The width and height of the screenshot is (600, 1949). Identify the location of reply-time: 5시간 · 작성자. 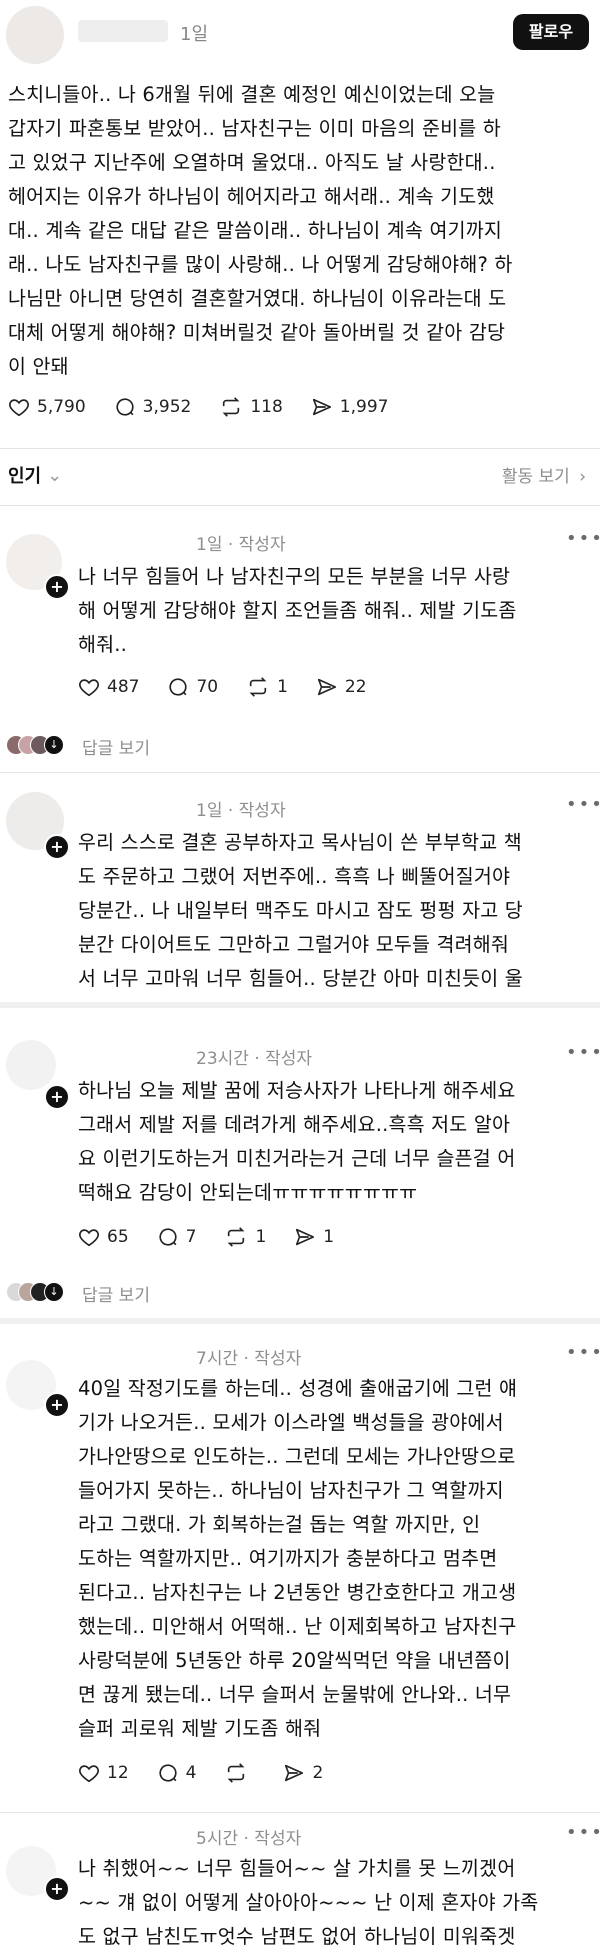
(249, 1839).